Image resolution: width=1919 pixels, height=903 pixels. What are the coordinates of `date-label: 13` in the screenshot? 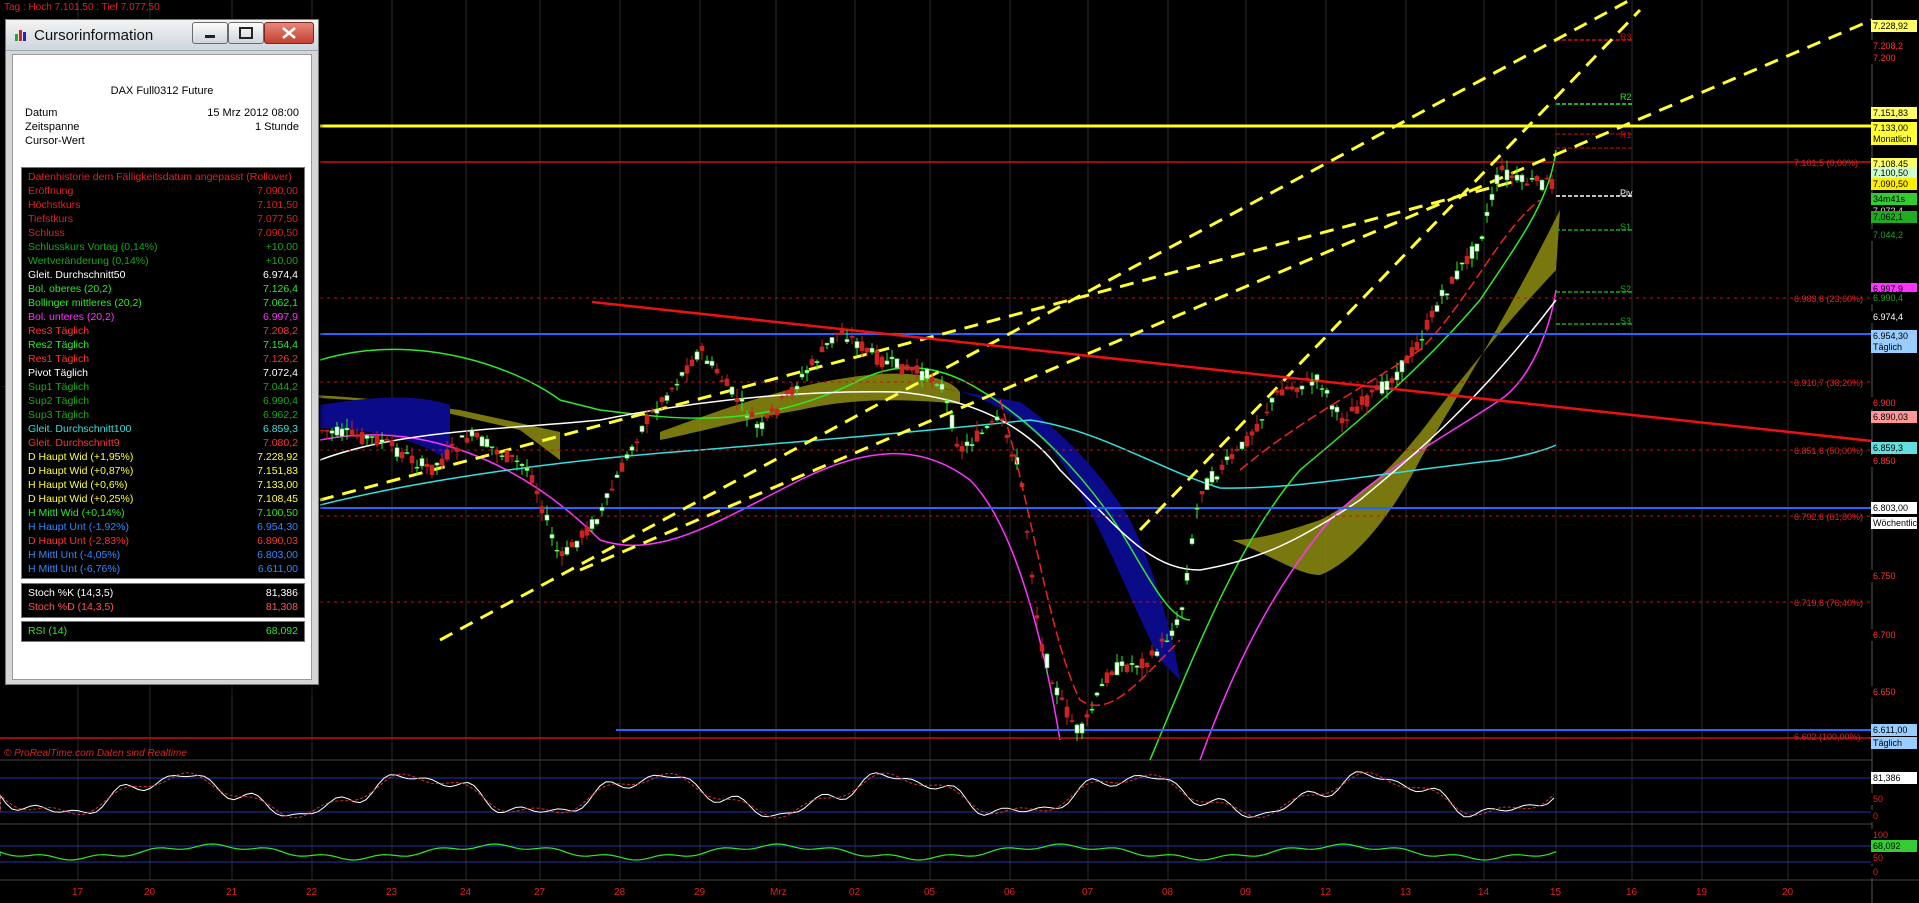 It's located at (1406, 892).